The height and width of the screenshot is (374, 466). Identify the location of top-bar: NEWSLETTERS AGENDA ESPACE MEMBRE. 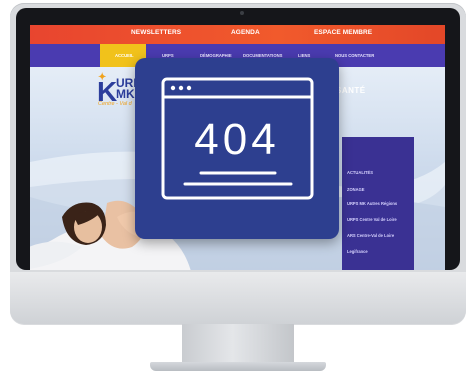
(237, 34).